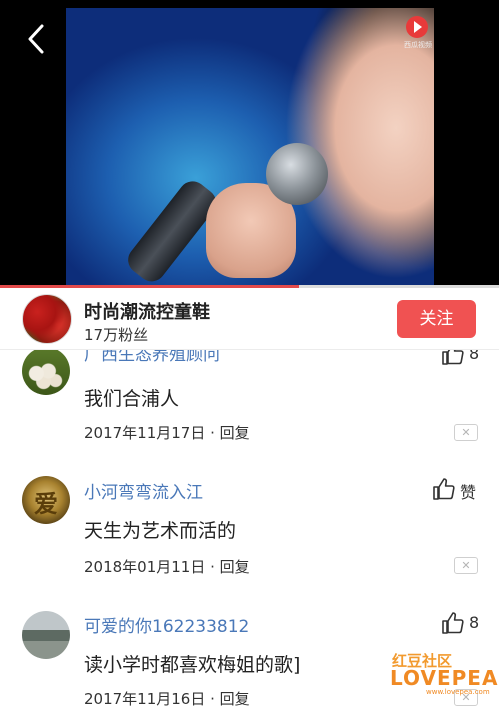 The height and width of the screenshot is (707, 499). I want to click on author-avatar, so click(47, 319).